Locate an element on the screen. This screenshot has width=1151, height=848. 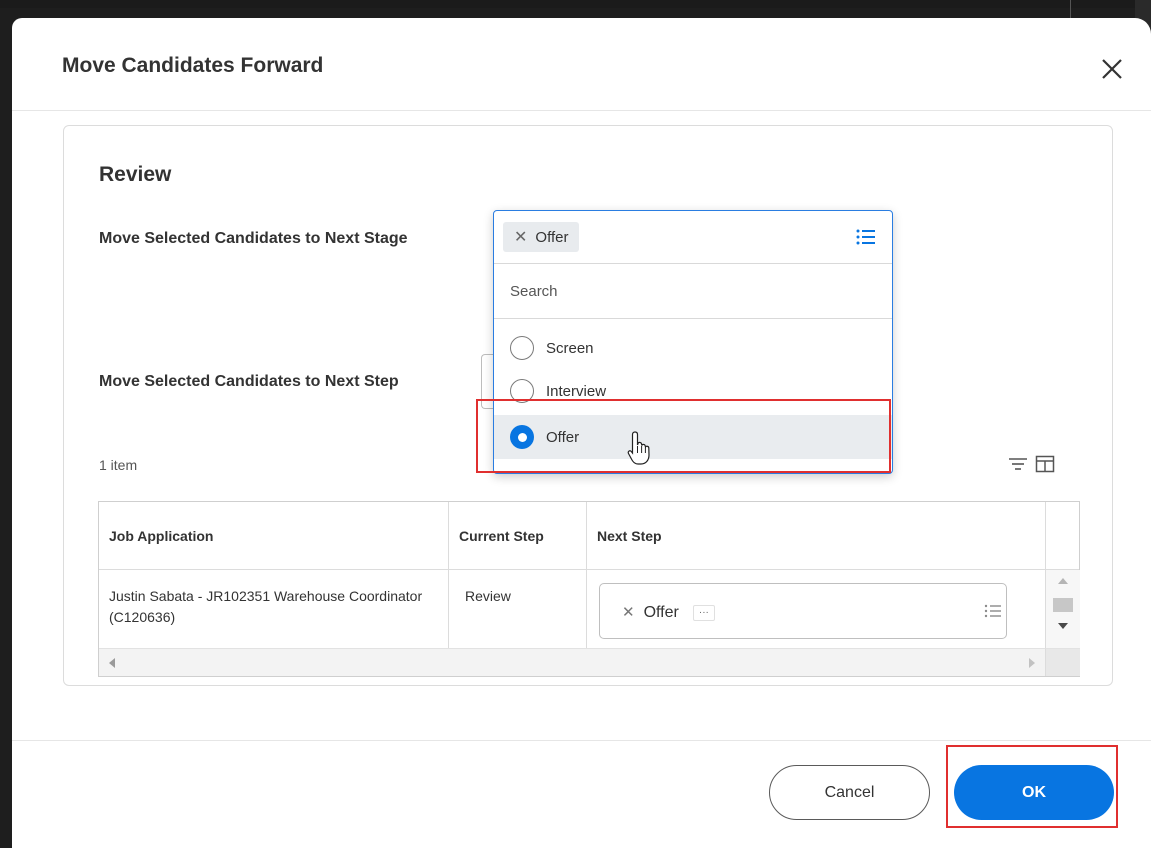
selected-stage-label: Offer is located at coordinates (552, 237).